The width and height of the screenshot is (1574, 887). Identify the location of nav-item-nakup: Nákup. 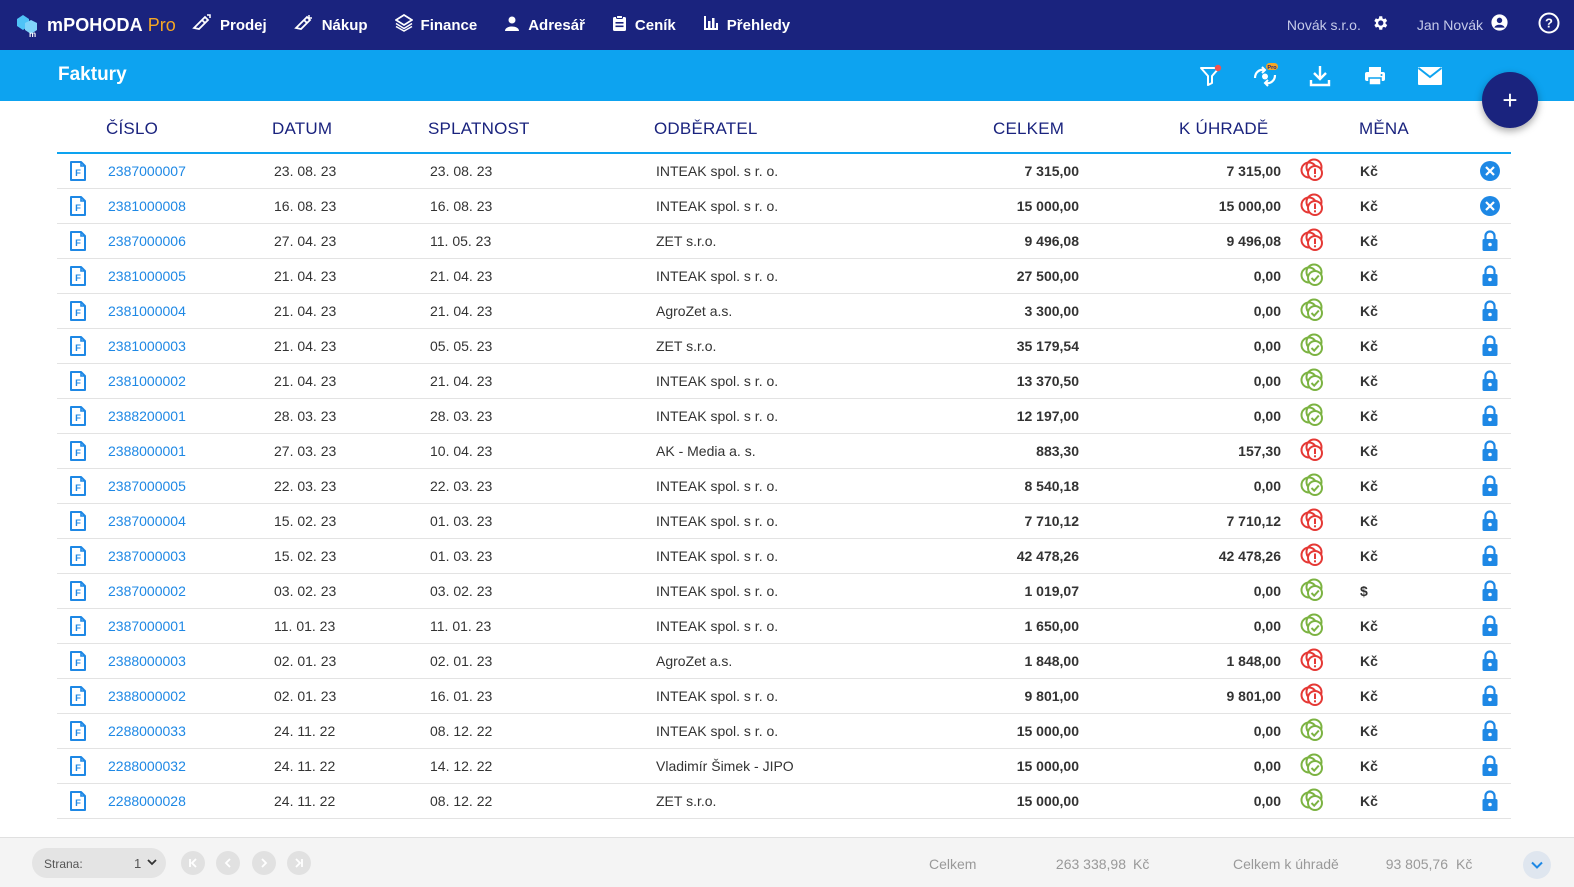
(330, 25).